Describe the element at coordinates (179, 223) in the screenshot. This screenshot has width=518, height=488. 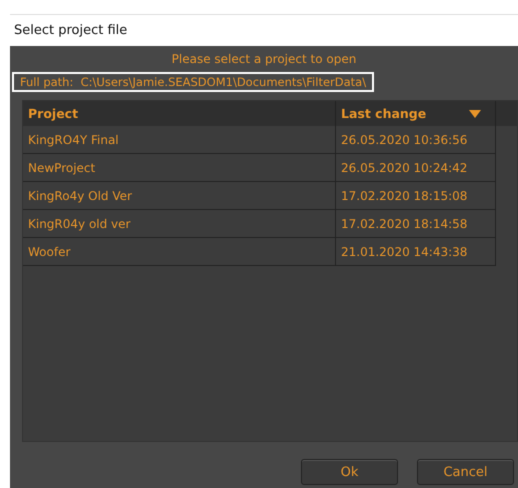
I see `table-cell: KingR04y old ver` at that location.